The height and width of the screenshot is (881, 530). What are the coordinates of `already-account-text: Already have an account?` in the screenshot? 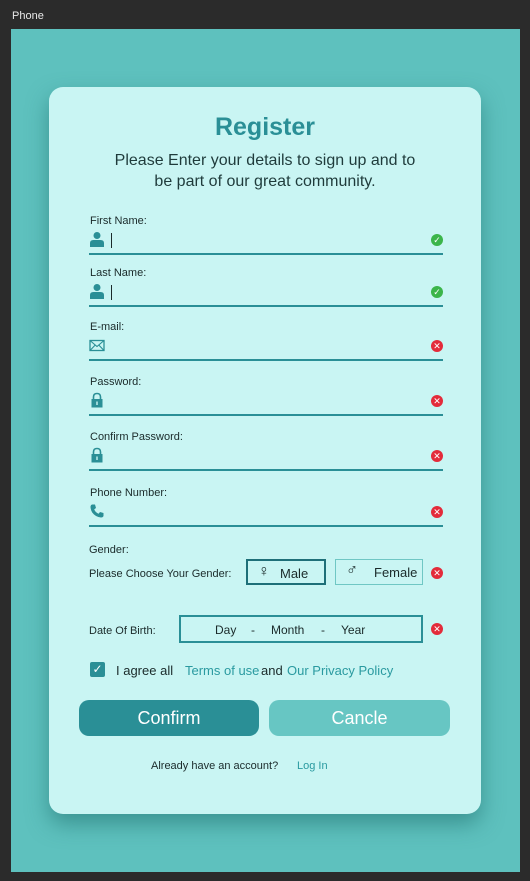 It's located at (215, 766).